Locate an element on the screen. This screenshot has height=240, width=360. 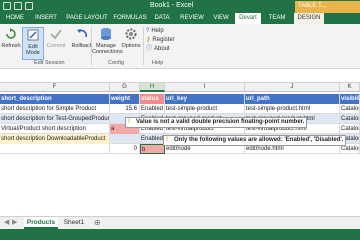
commit-label: Commit is located at coordinates (56, 46).